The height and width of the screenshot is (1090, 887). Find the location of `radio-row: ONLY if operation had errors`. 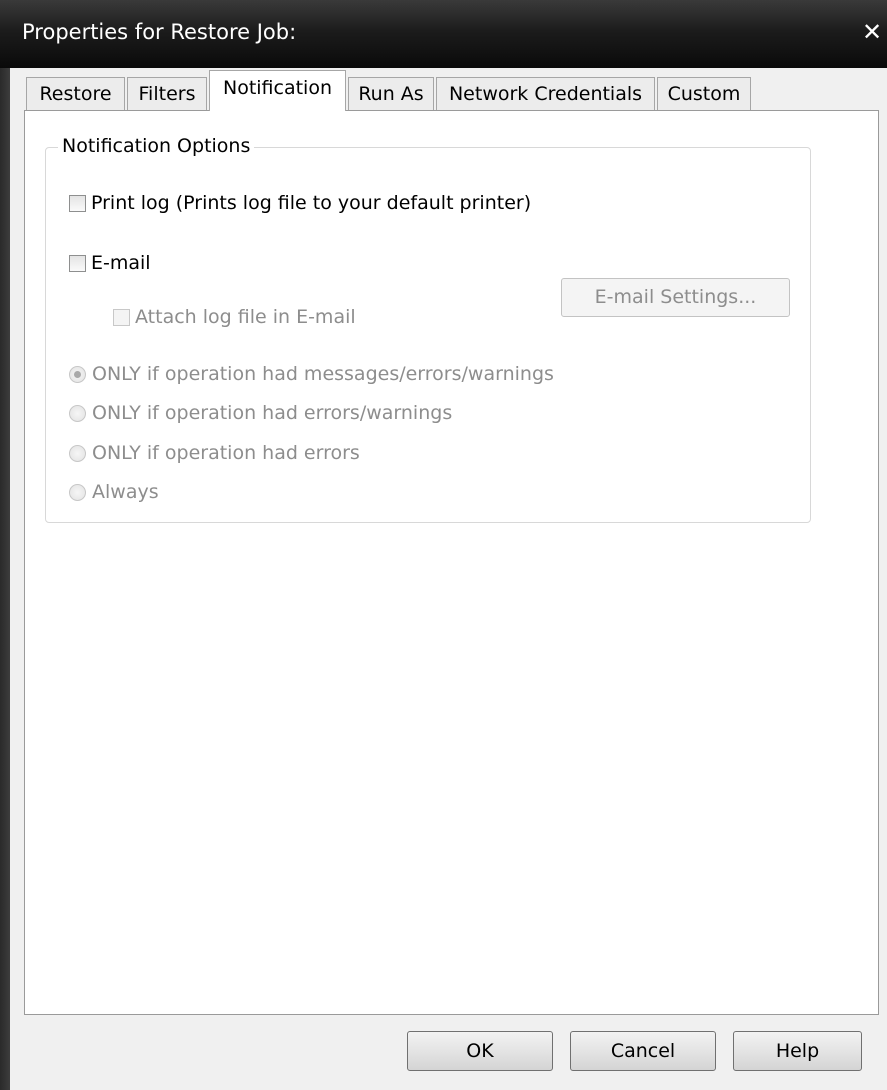

radio-row: ONLY if operation had errors is located at coordinates (214, 453).